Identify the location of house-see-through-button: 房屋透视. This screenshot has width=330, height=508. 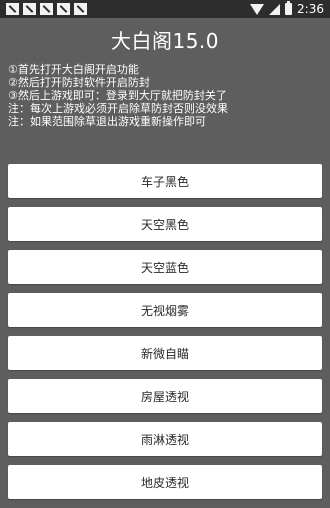
(165, 396).